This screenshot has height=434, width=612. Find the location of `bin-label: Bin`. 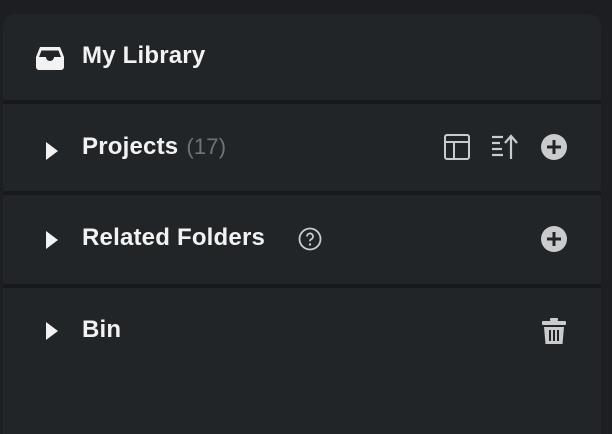

bin-label: Bin is located at coordinates (101, 330).